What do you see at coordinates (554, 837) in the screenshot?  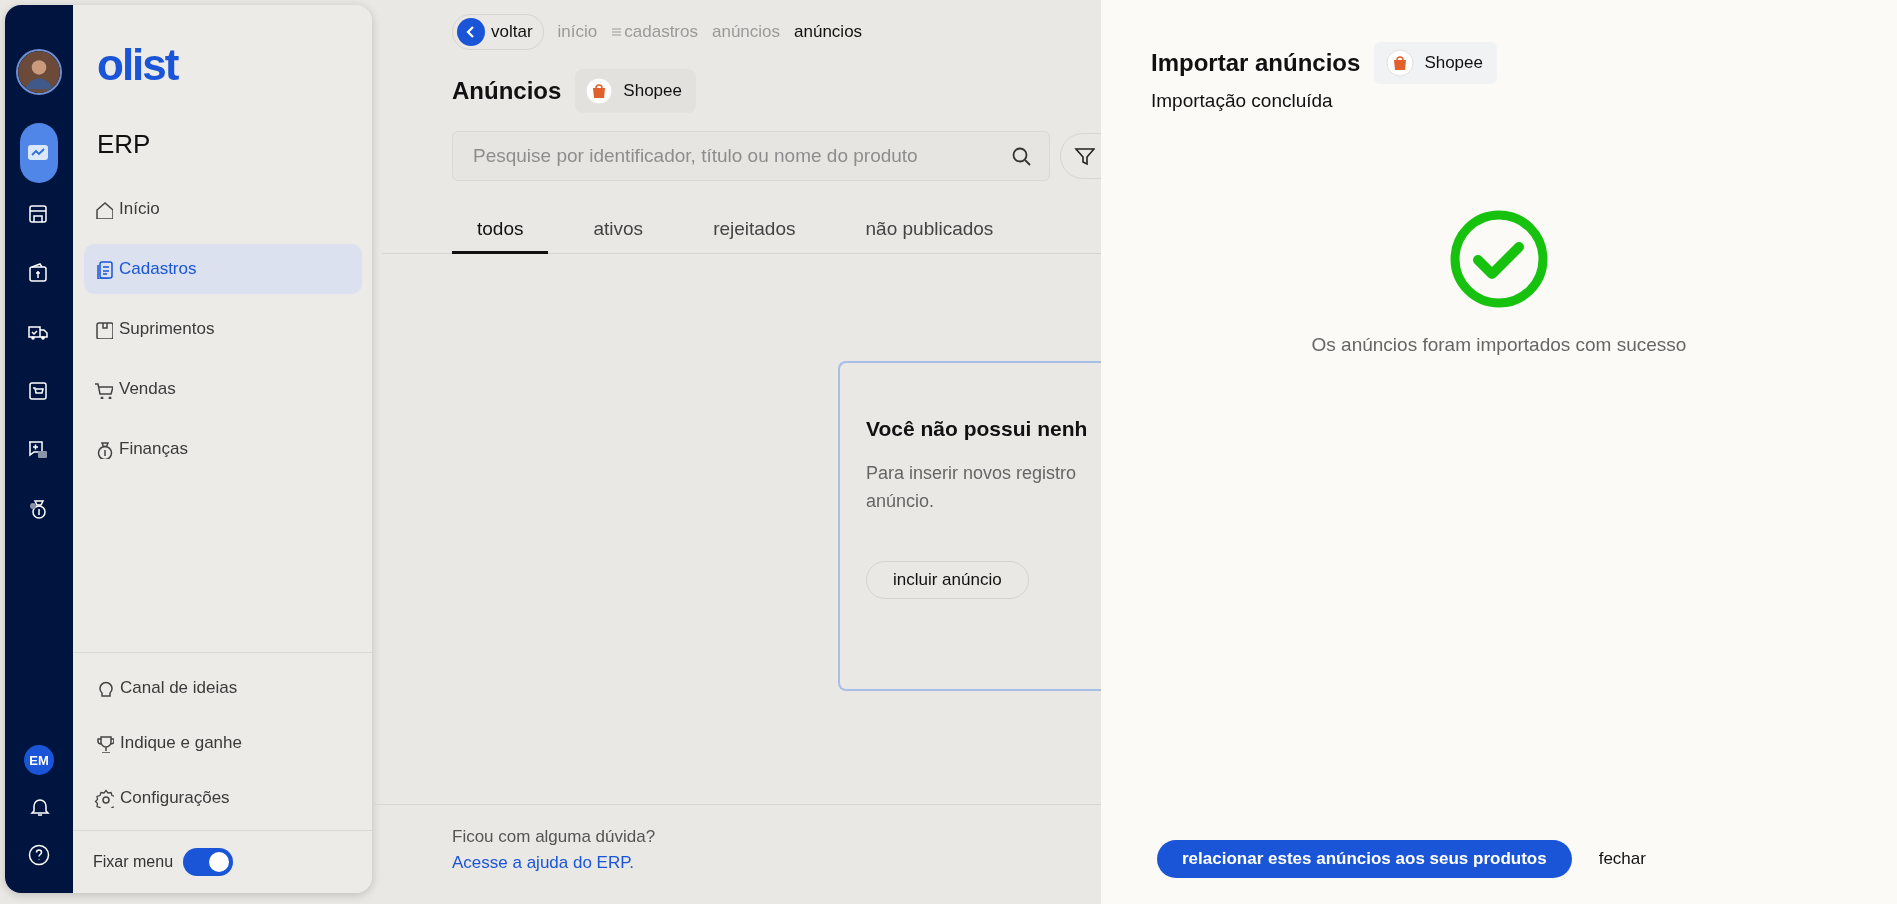 I see `help-question: Ficou com alguma dúvida?` at bounding box center [554, 837].